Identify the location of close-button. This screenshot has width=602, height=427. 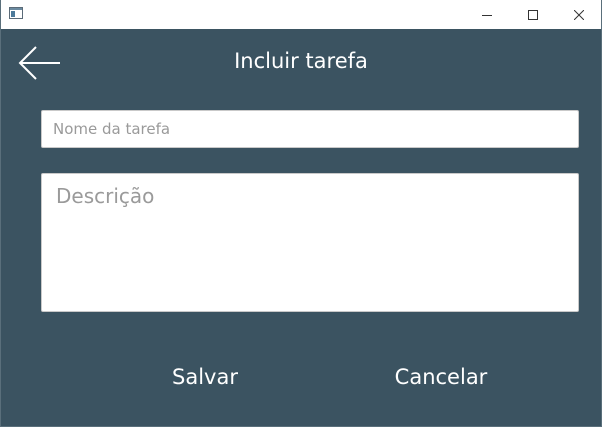
(579, 14).